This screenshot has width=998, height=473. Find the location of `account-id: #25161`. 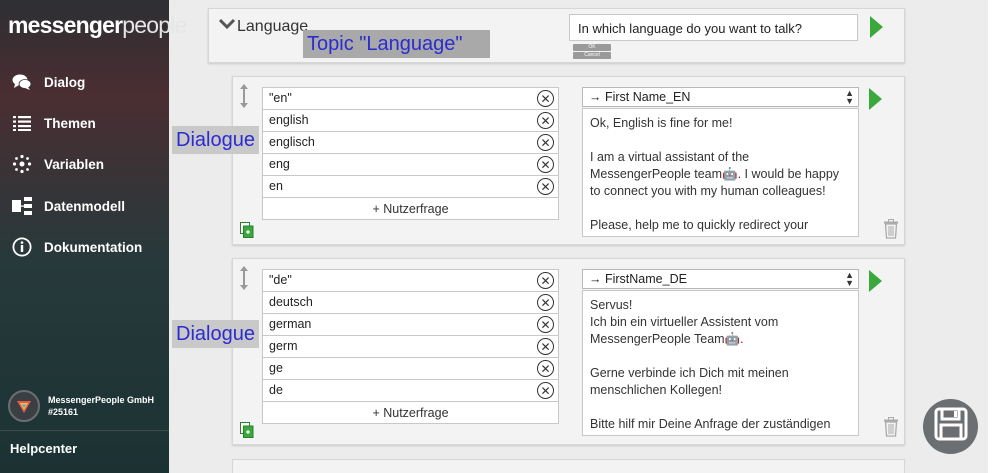

account-id: #25161 is located at coordinates (63, 412).